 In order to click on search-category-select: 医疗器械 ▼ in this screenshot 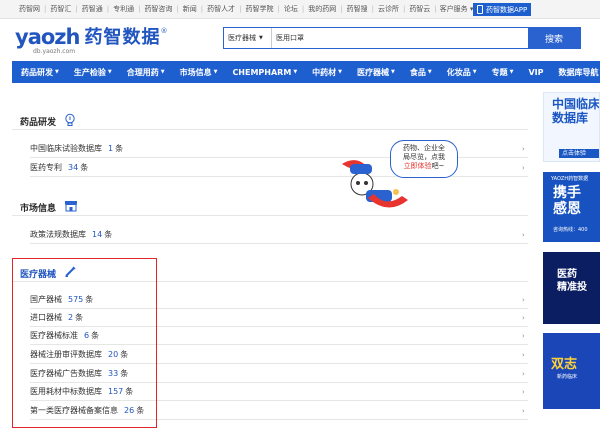, I will do `click(248, 38)`.